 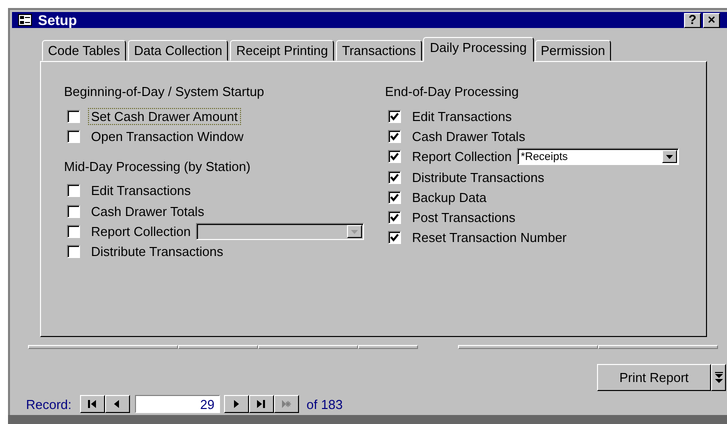 I want to click on record-label: Record:, so click(x=49, y=404).